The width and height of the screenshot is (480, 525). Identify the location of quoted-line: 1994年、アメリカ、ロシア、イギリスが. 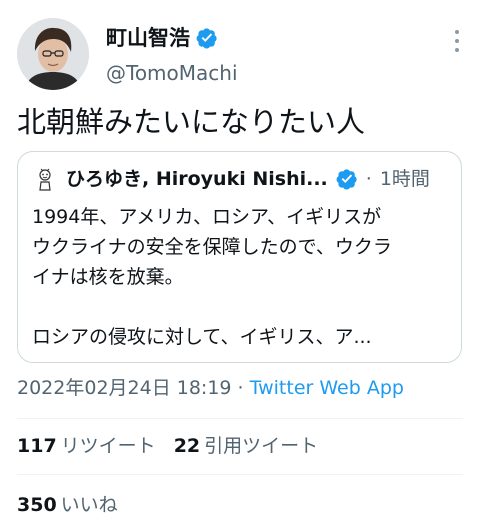
(207, 217).